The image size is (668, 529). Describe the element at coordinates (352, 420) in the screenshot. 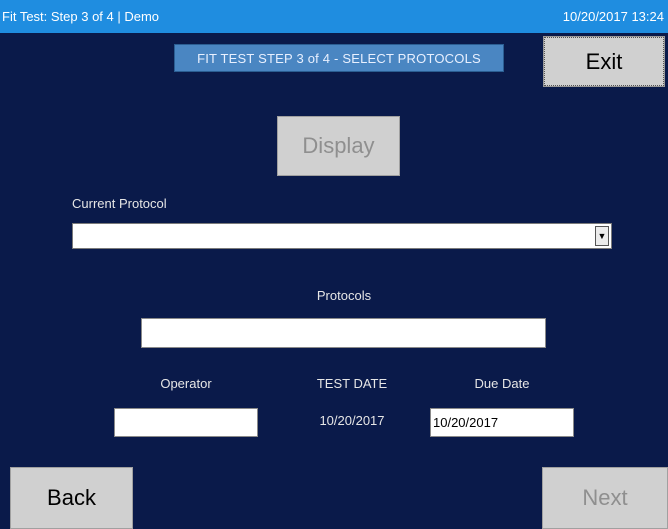

I see `test-date-value: 10/20/2017` at that location.